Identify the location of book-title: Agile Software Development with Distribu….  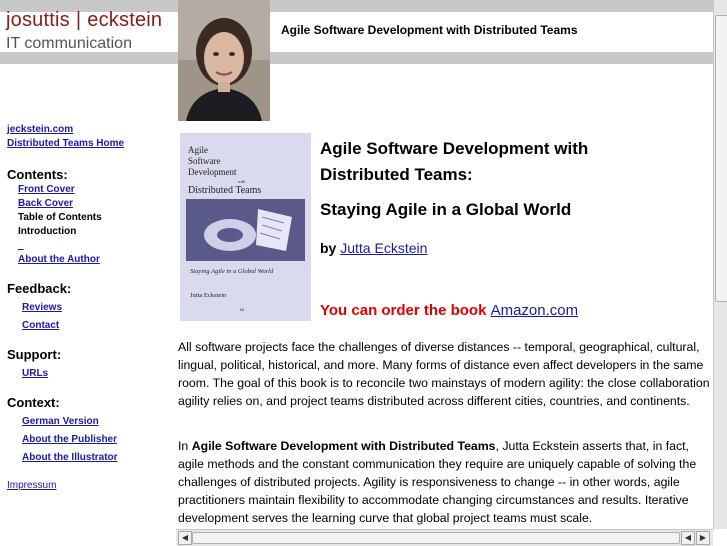
(454, 161).